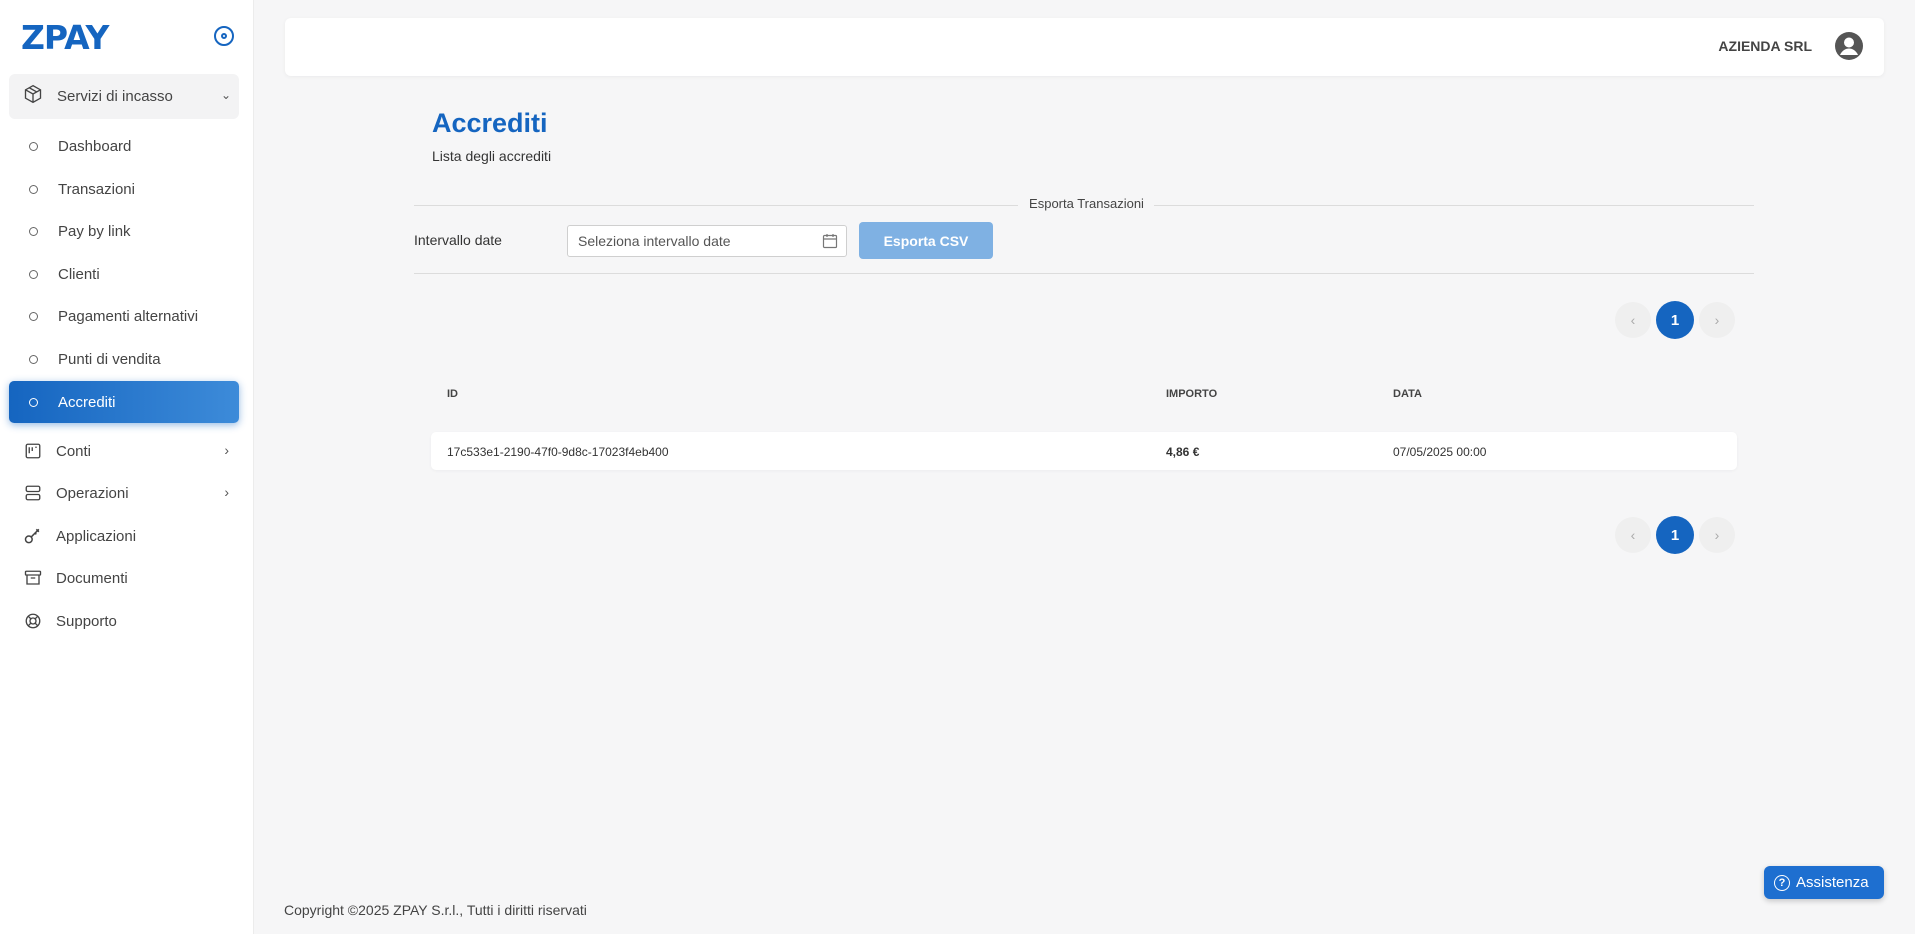 The width and height of the screenshot is (1915, 934). I want to click on column-header-data: DATA, so click(1407, 394).